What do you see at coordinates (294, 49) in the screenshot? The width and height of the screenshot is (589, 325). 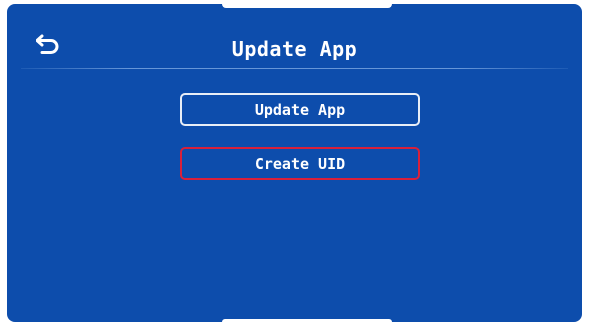 I see `page-title: Update App` at bounding box center [294, 49].